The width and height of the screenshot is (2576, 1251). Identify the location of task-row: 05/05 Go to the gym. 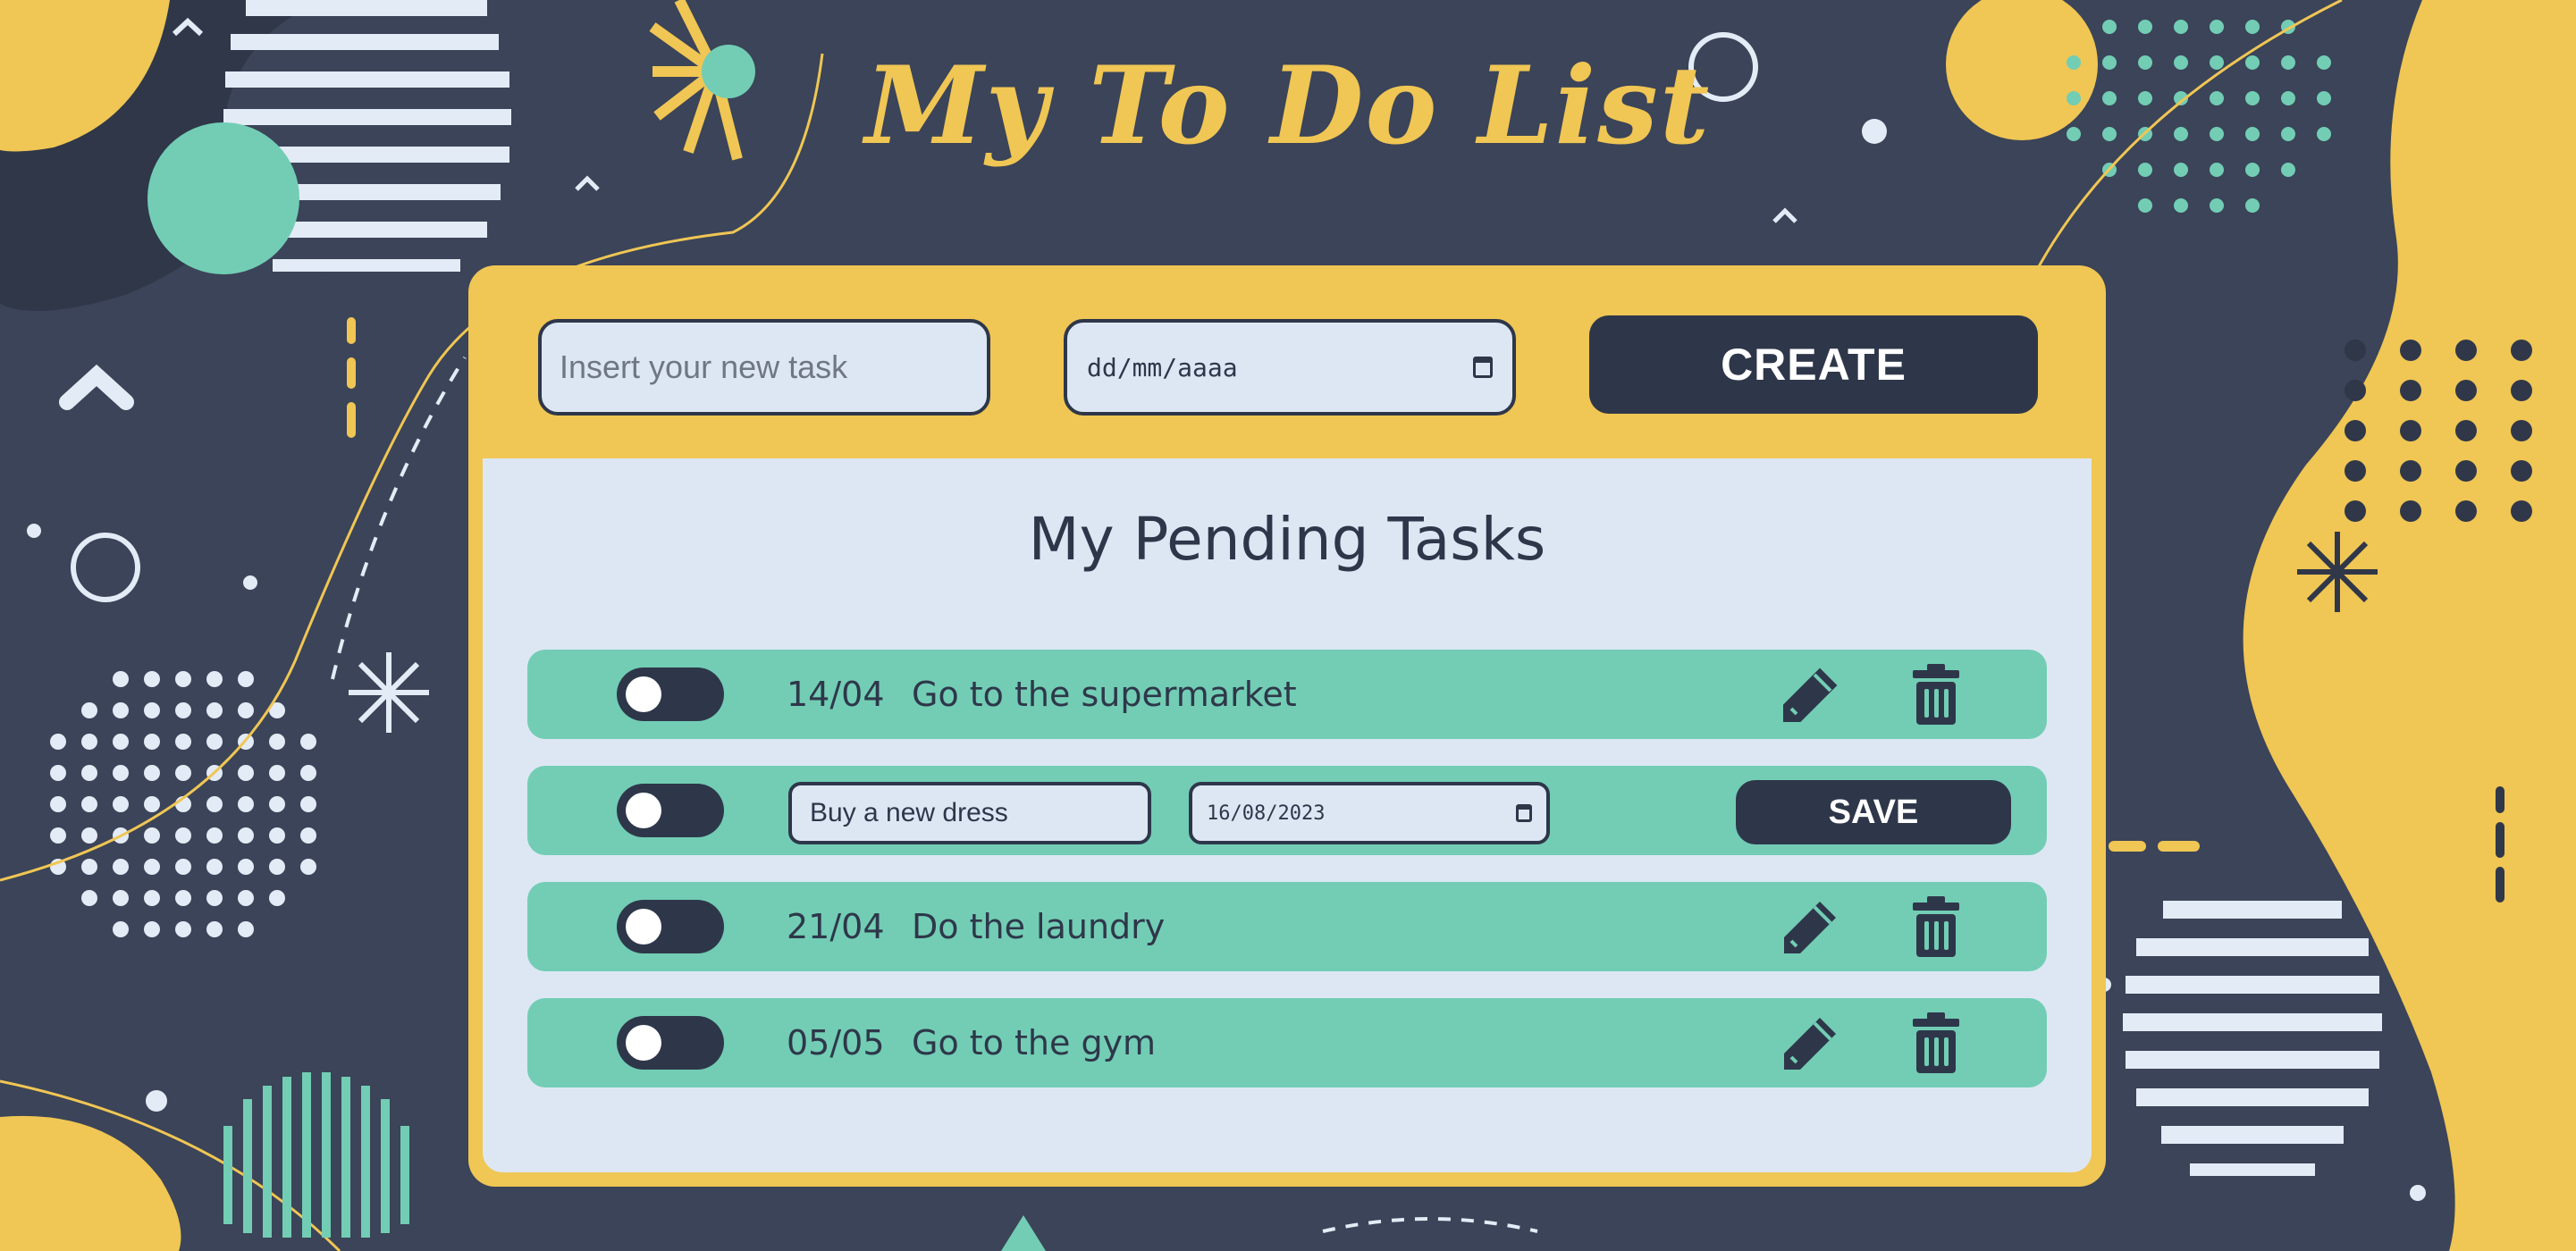
(1287, 1042).